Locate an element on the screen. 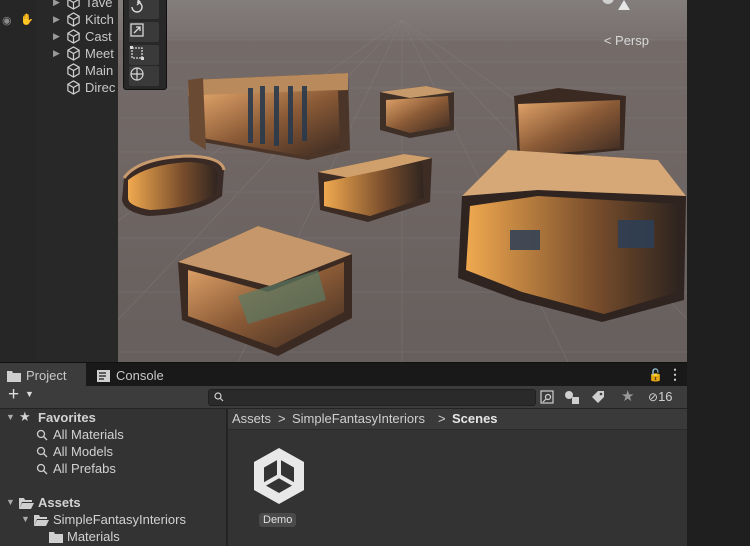 This screenshot has width=750, height=546. filter-by-type-button is located at coordinates (572, 397).